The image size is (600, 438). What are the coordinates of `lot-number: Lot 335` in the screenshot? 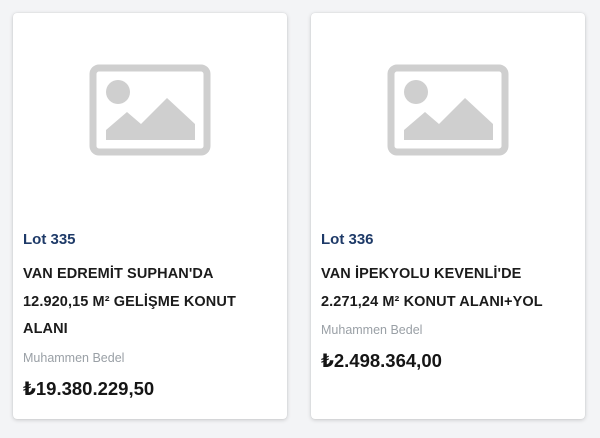 It's located at (49, 239).